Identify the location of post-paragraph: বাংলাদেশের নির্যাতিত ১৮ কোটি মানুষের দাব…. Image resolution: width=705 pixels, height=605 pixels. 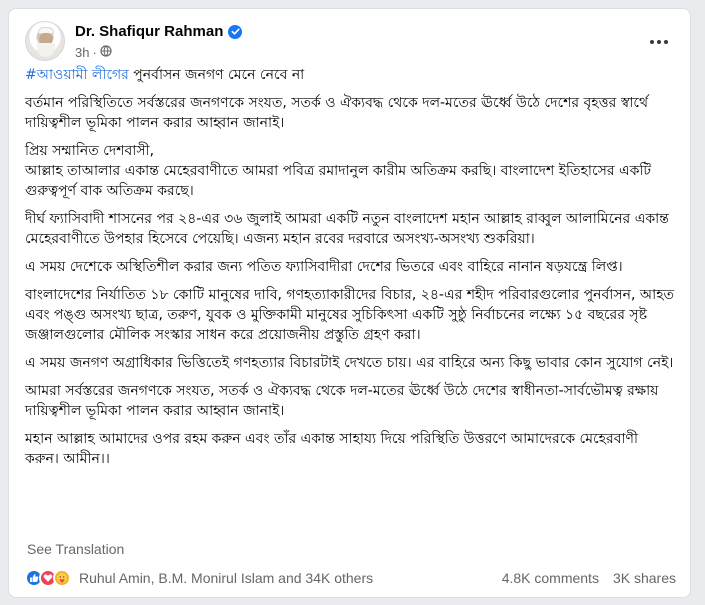
(350, 315).